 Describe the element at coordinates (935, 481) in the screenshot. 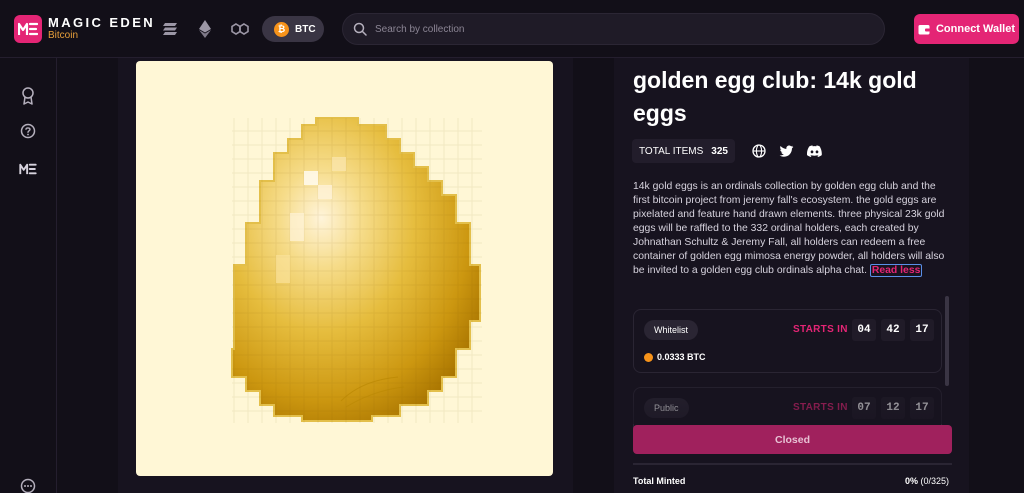

I see `total-minted-count: (0/325)` at that location.